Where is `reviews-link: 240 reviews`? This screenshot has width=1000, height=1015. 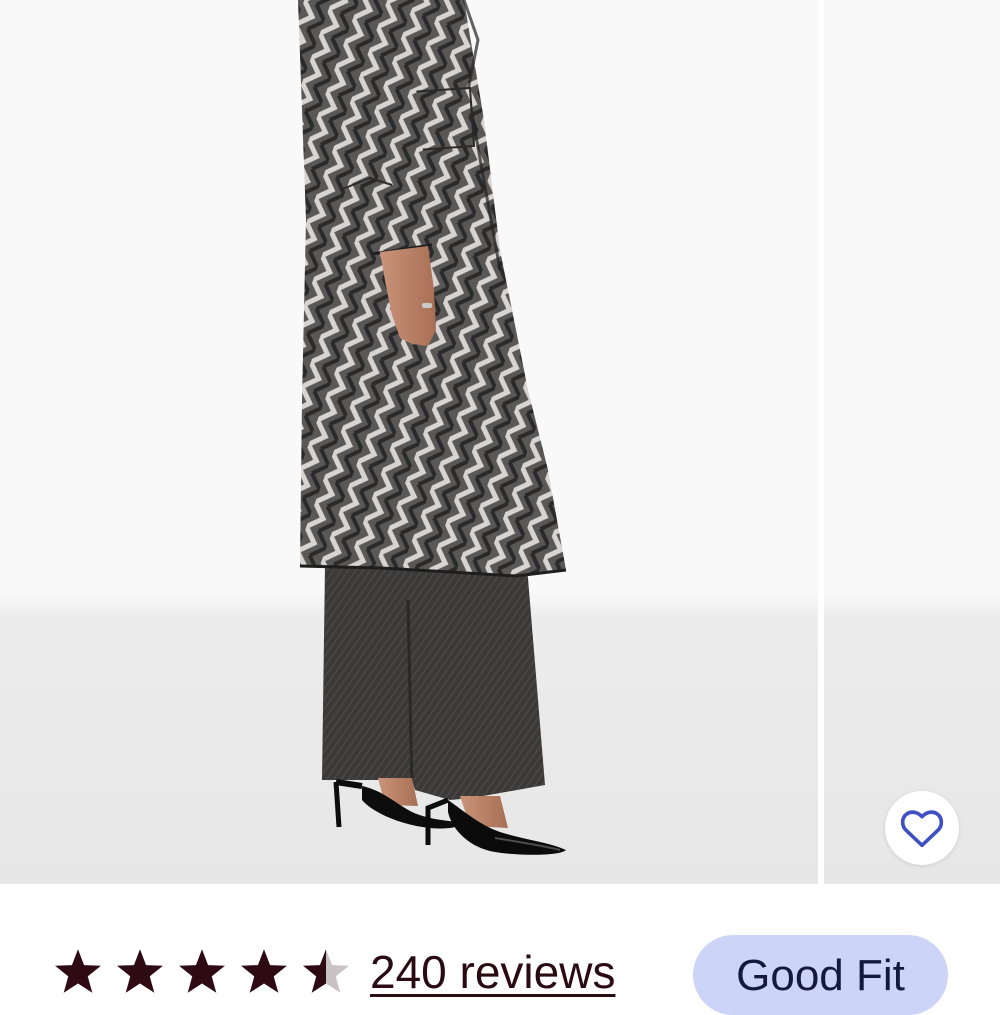 reviews-link: 240 reviews is located at coordinates (492, 972).